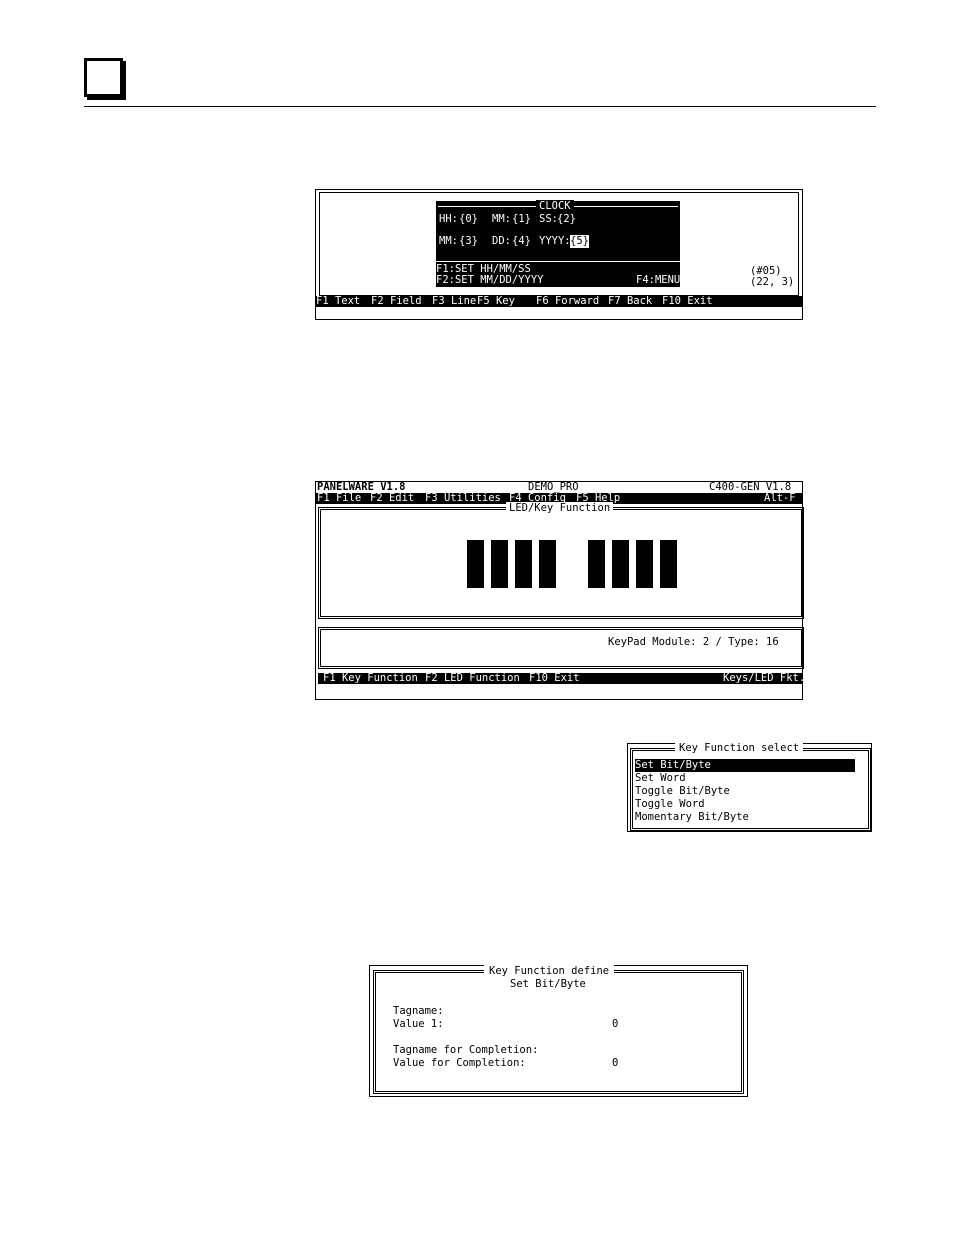 This screenshot has width=954, height=1235. What do you see at coordinates (567, 301) in the screenshot?
I see `status-f6-forward: F6 Forward` at bounding box center [567, 301].